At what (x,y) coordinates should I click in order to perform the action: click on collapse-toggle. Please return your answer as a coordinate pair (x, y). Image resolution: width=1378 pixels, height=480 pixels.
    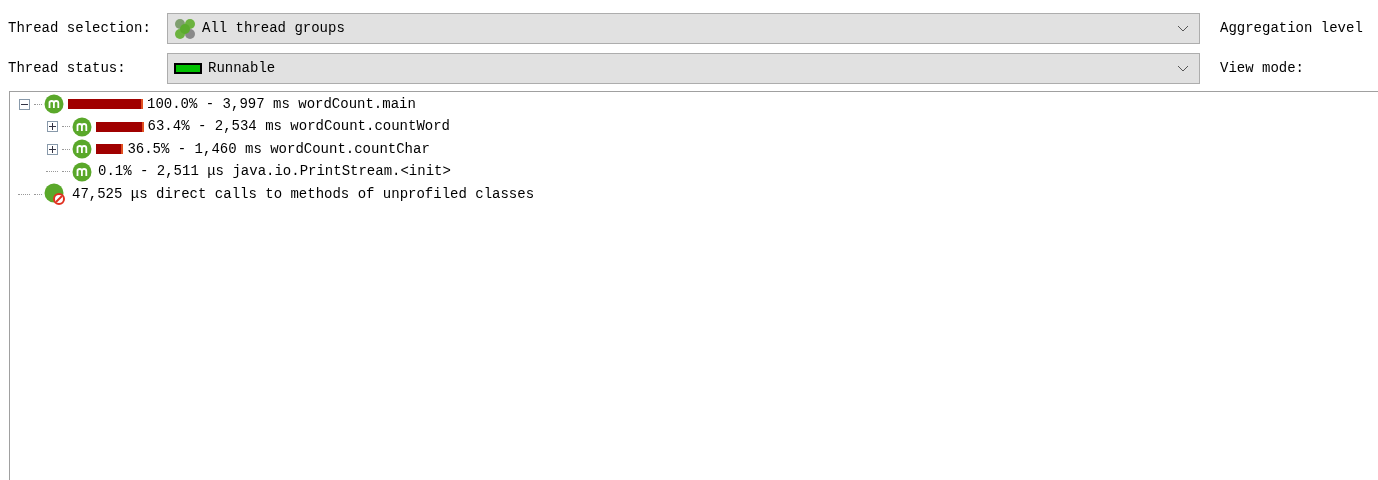
    Looking at the image, I should click on (24, 104).